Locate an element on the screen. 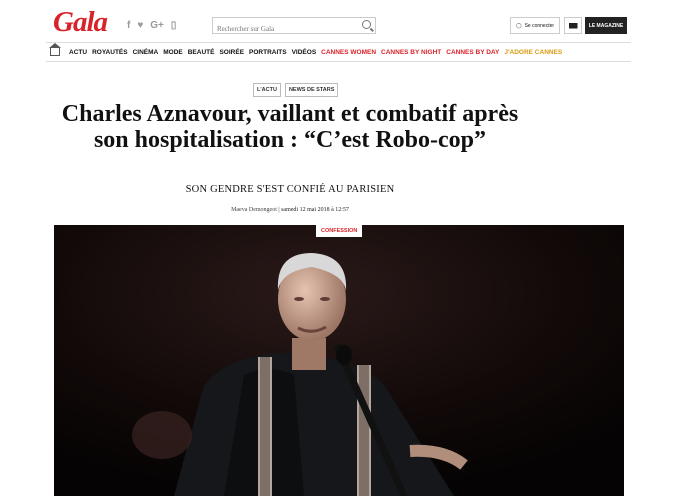 The image size is (699, 496). publish-date: | samedi 12 mai 2018 à 12:57 is located at coordinates (313, 210).